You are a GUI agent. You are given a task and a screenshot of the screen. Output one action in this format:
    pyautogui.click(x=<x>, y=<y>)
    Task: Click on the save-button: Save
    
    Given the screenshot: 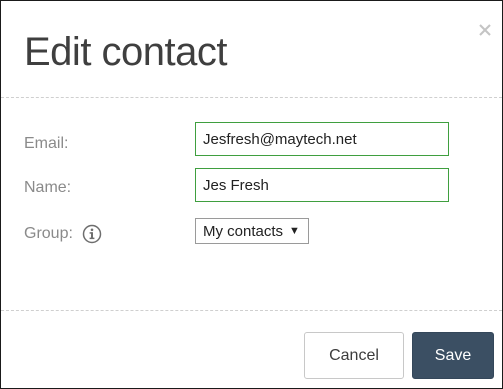 What is the action you would take?
    pyautogui.click(x=453, y=355)
    